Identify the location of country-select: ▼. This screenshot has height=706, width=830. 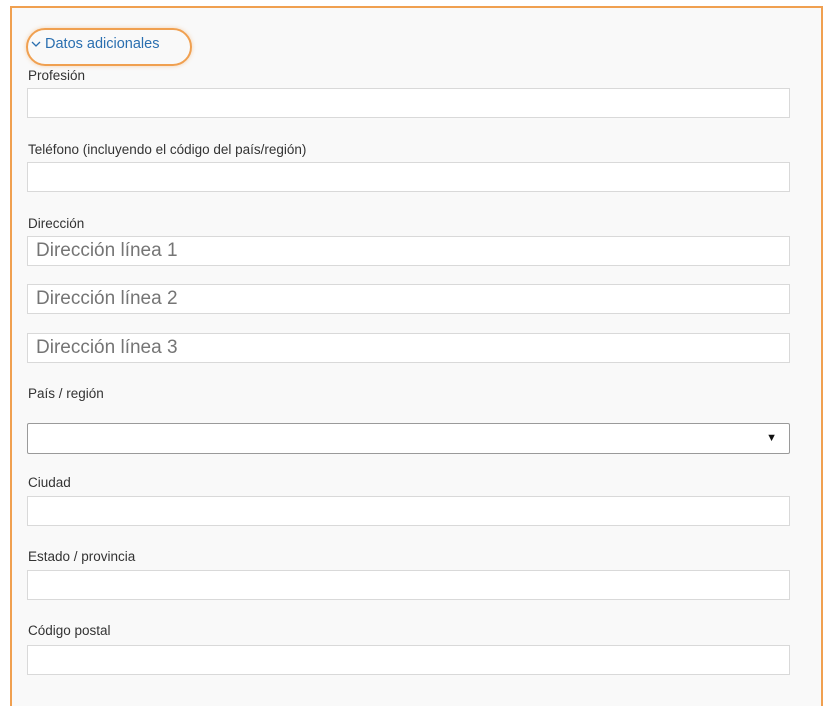
(408, 438).